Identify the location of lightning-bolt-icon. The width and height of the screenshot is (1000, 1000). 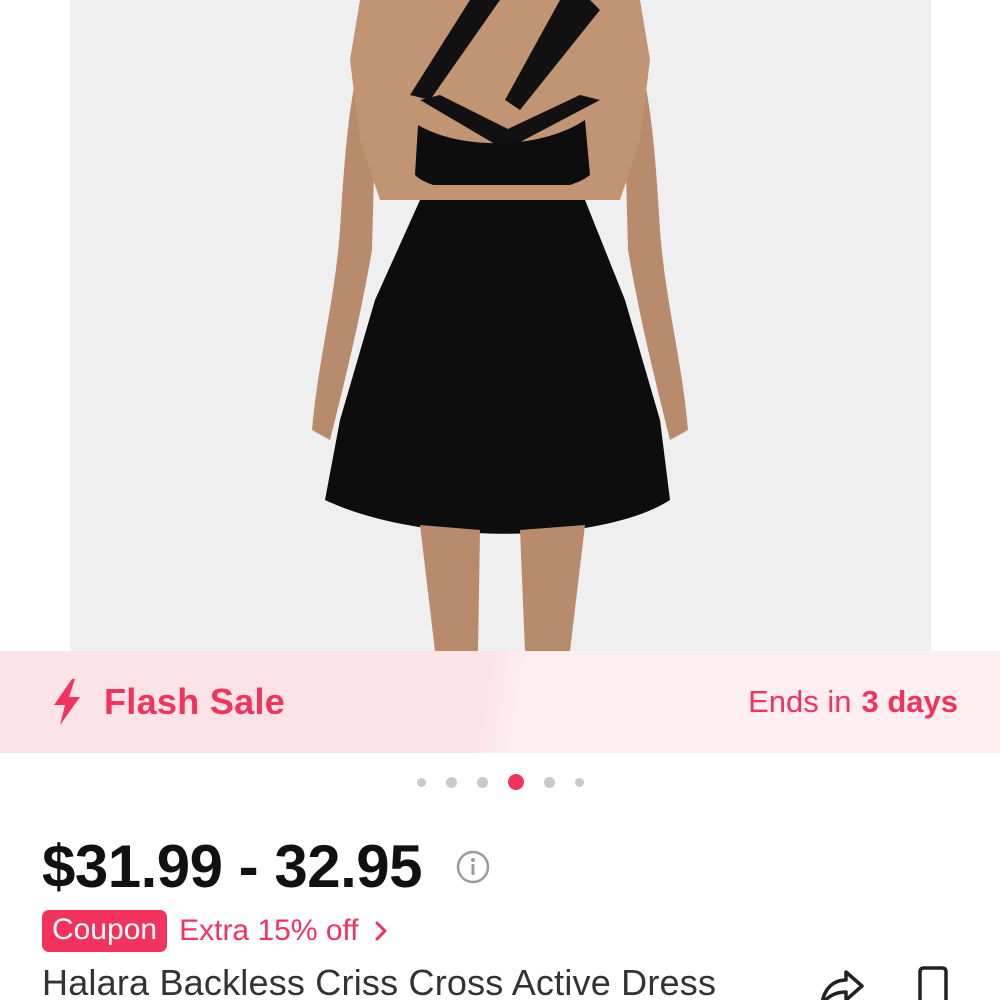
(67, 702).